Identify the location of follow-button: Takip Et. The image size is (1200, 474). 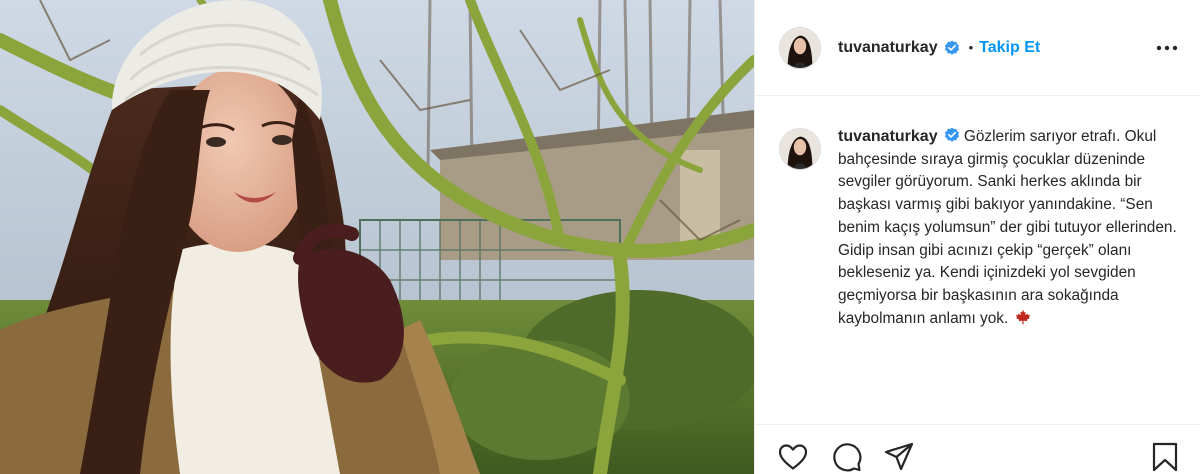
(1009, 48).